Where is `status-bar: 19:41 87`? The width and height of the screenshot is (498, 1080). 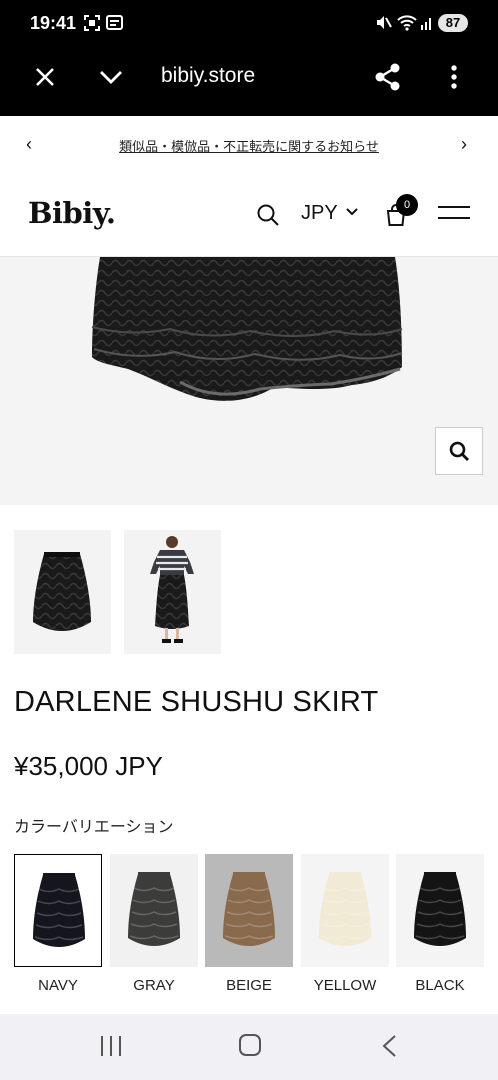
status-bar: 19:41 87 is located at coordinates (249, 24).